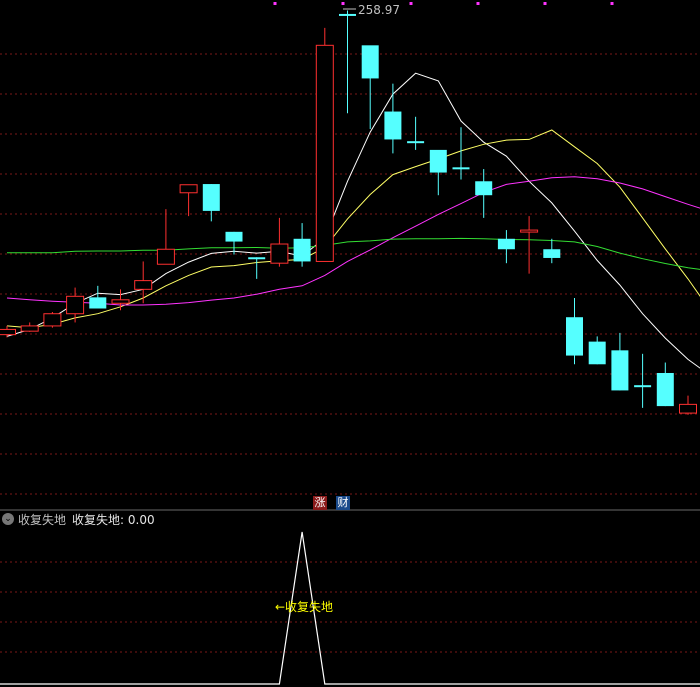 The width and height of the screenshot is (700, 687). Describe the element at coordinates (379, 10) in the screenshot. I see `max-price-label: 258.97` at that location.